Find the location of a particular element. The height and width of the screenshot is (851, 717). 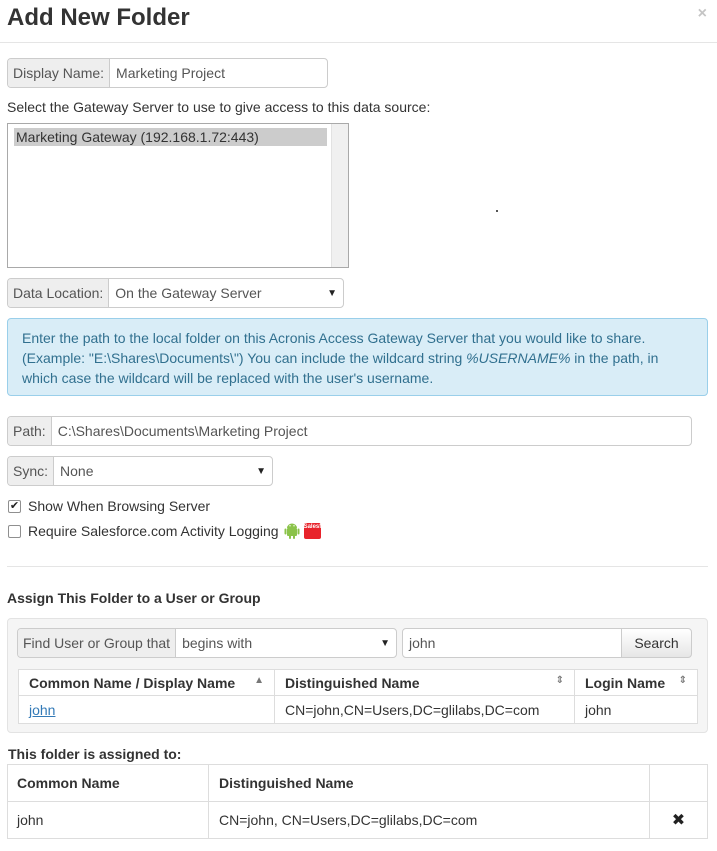

listbox-scrollbar is located at coordinates (339, 195).